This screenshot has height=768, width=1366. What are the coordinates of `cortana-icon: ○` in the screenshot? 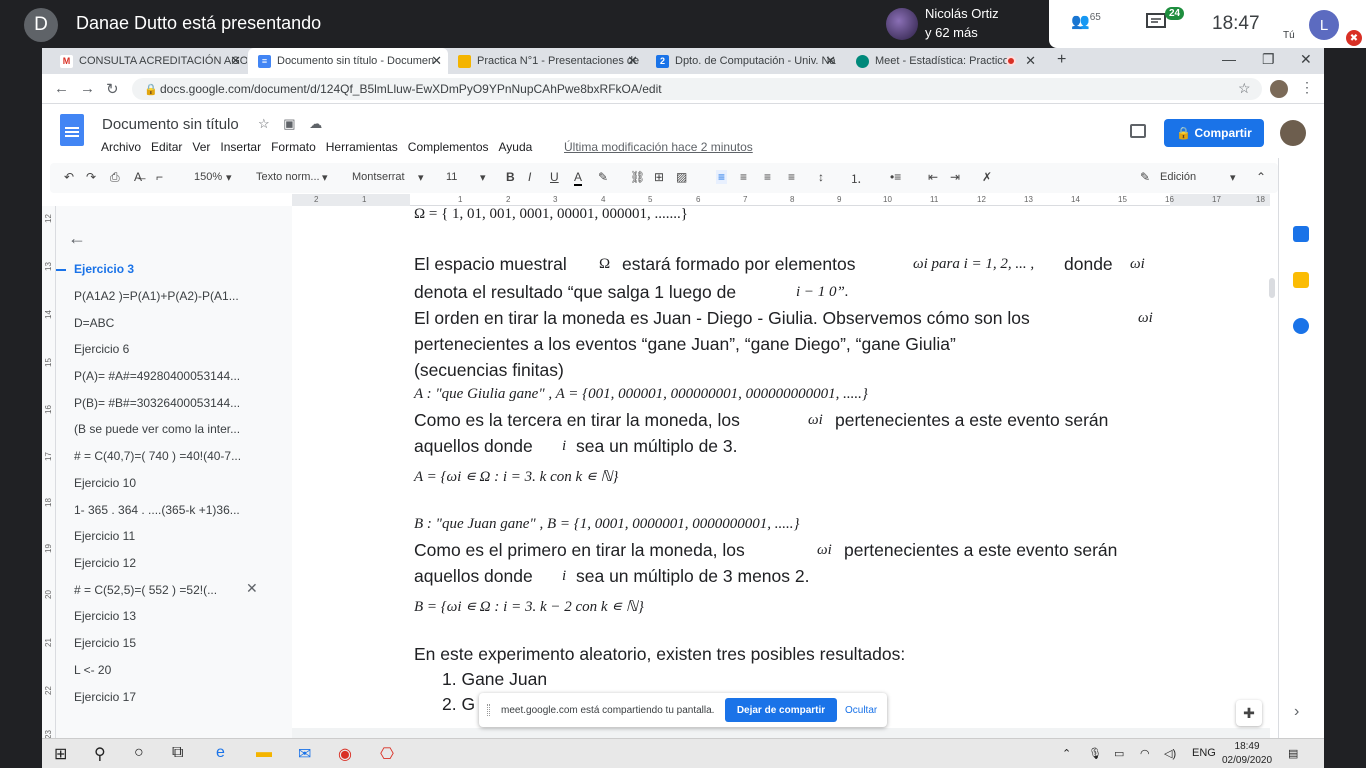 It's located at (139, 753).